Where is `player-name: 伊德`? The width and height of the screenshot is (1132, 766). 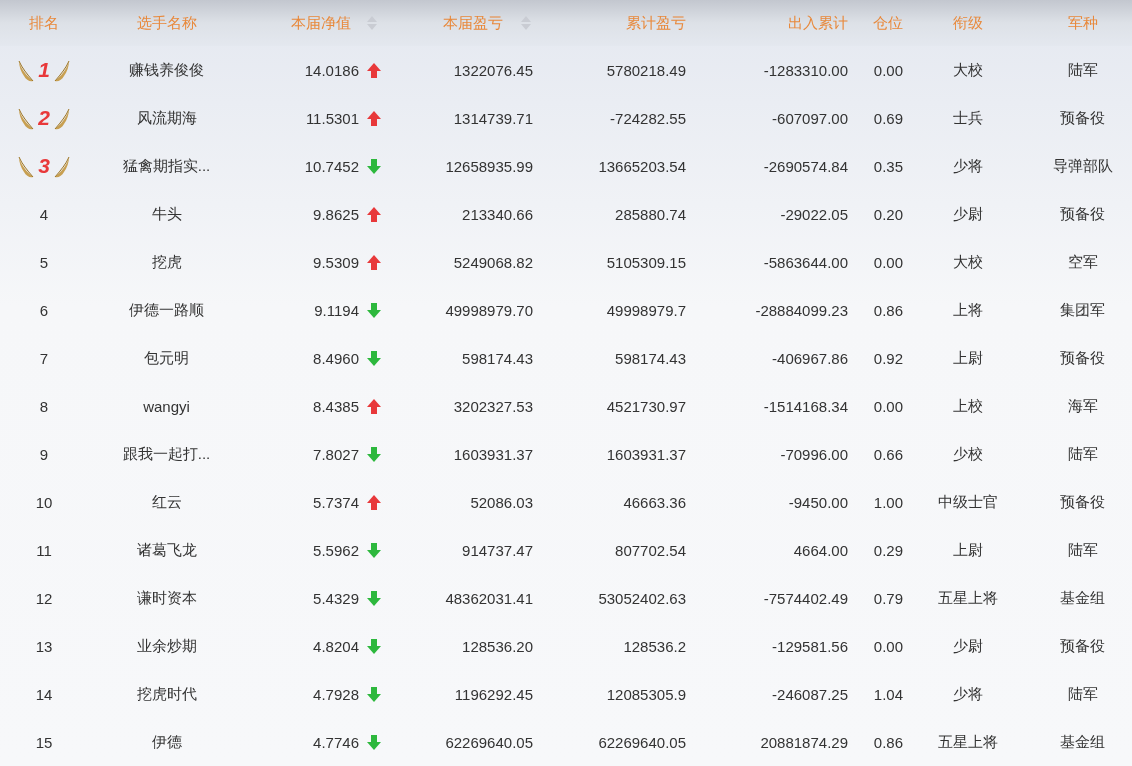
player-name: 伊德 is located at coordinates (166, 742).